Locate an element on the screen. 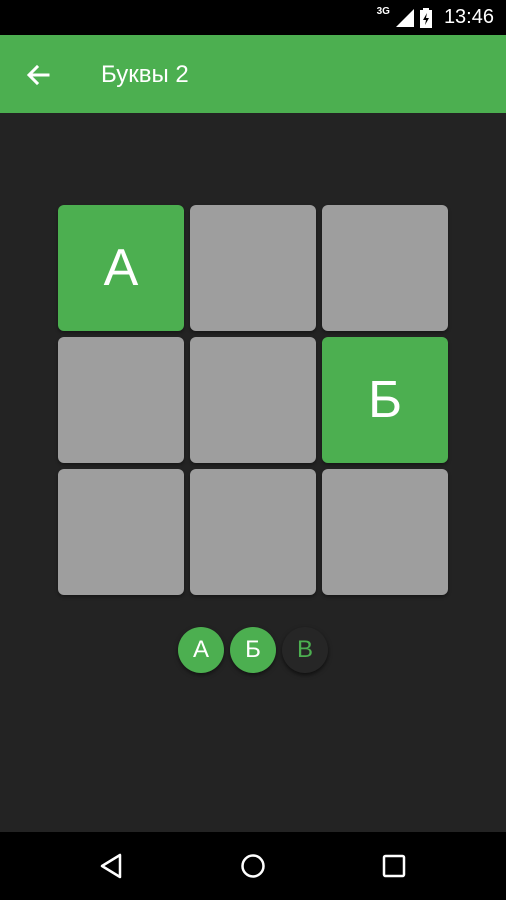 The height and width of the screenshot is (900, 506). grid-cell: А is located at coordinates (121, 268).